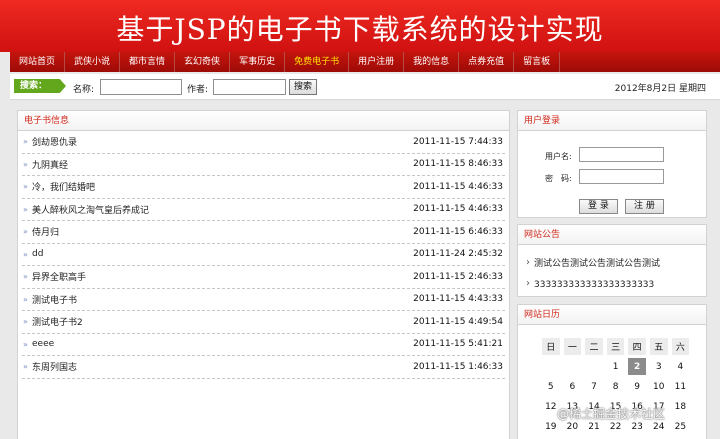  I want to click on calendar-day: 1, so click(616, 366).